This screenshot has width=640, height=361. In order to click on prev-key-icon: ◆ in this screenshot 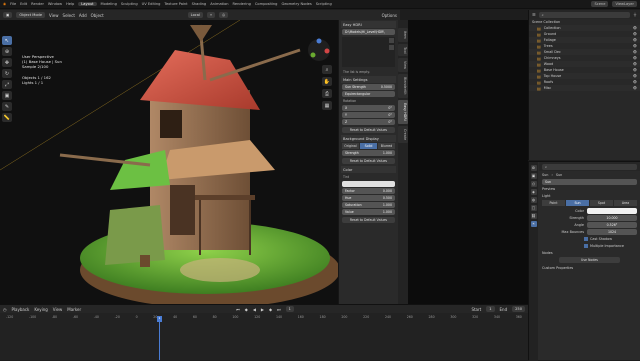, I will do `click(246, 309)`.